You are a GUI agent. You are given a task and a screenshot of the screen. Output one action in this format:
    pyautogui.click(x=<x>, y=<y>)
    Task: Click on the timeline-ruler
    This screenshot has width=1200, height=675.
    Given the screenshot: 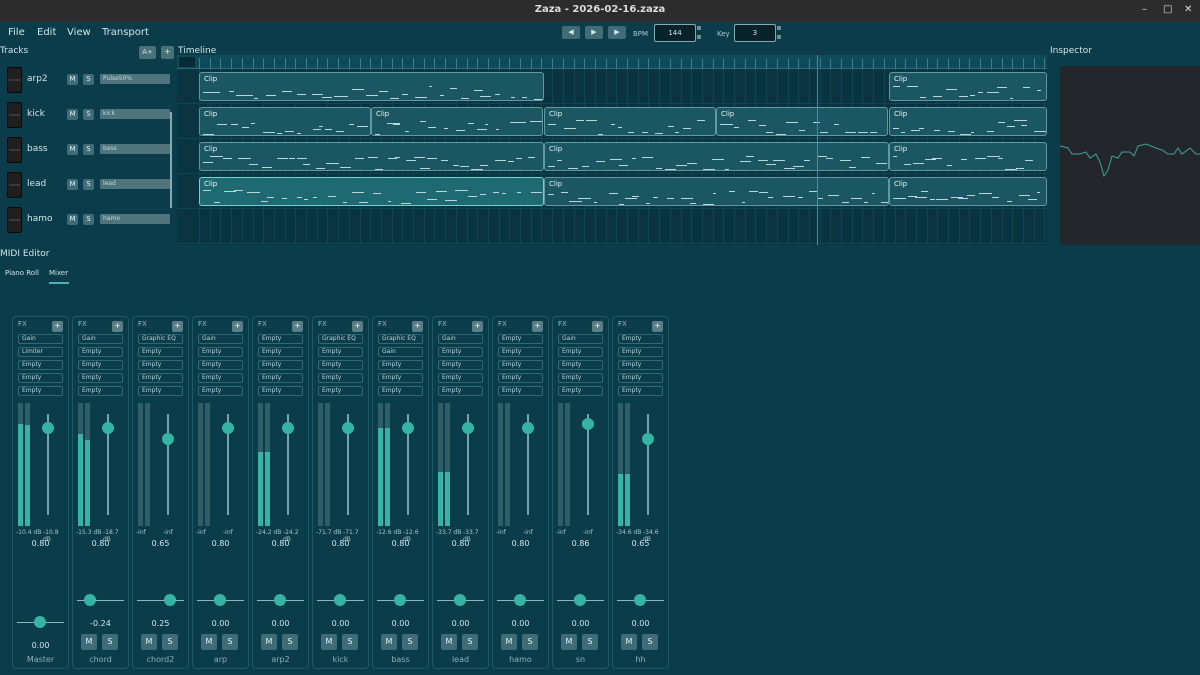 What is the action you would take?
    pyautogui.click(x=612, y=62)
    